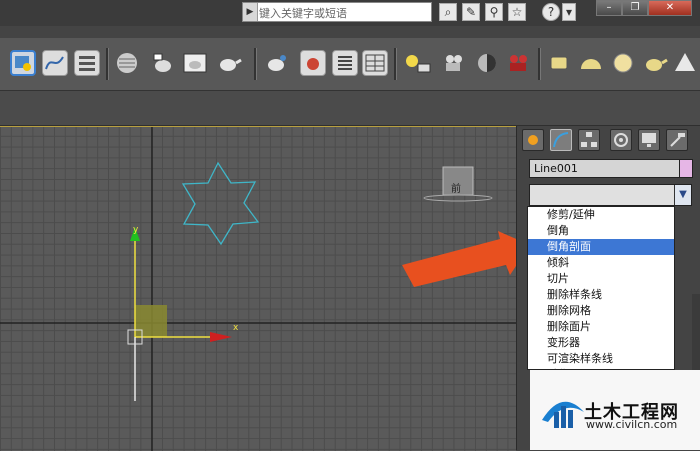  I want to click on motion-icon, so click(621, 140).